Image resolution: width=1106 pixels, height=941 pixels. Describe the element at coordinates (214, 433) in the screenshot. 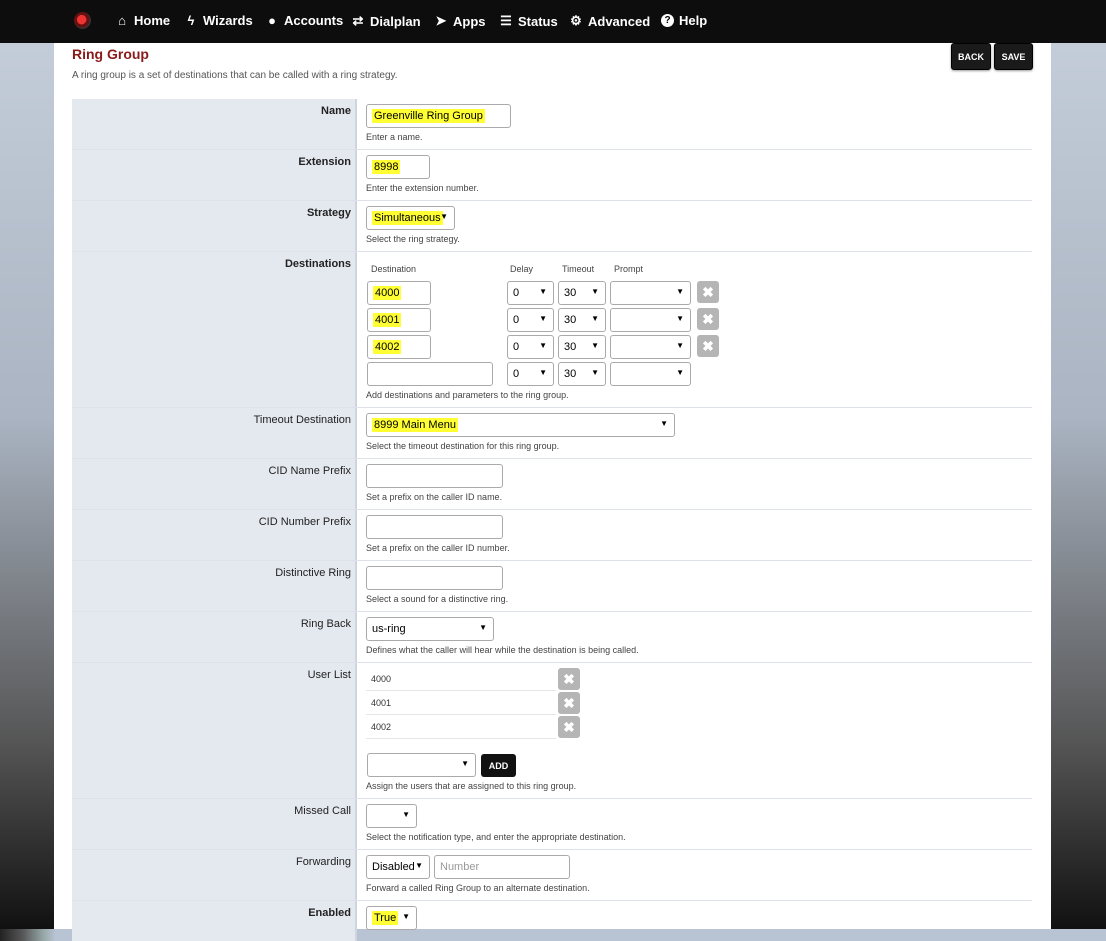

I see `timeout-destination-label: Timeout Destination` at that location.